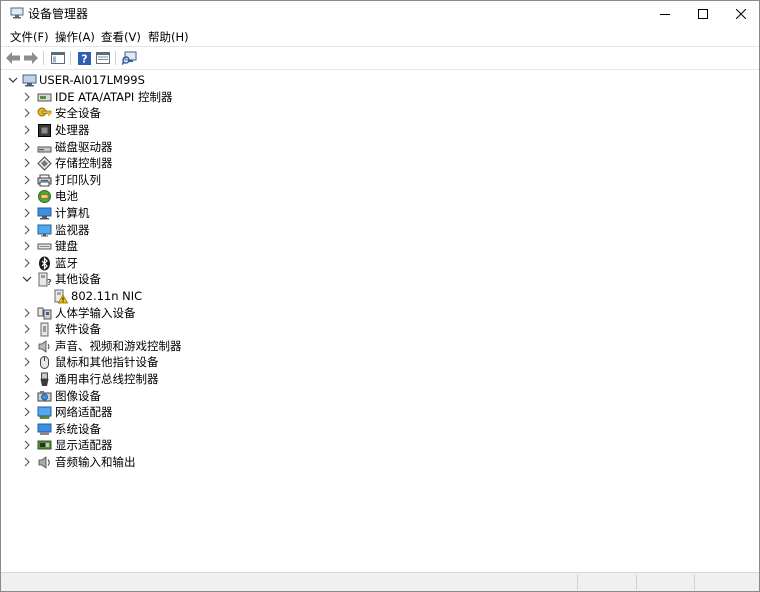 This screenshot has width=760, height=592. What do you see at coordinates (44, 213) in the screenshot?
I see `computer-icon` at bounding box center [44, 213].